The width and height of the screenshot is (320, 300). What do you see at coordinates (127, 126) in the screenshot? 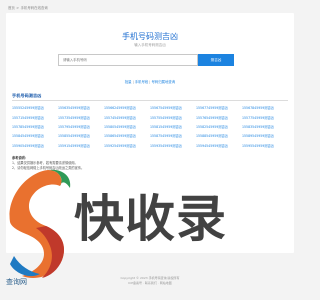
I see `number-link: 15580545959测吉凶` at bounding box center [127, 126].